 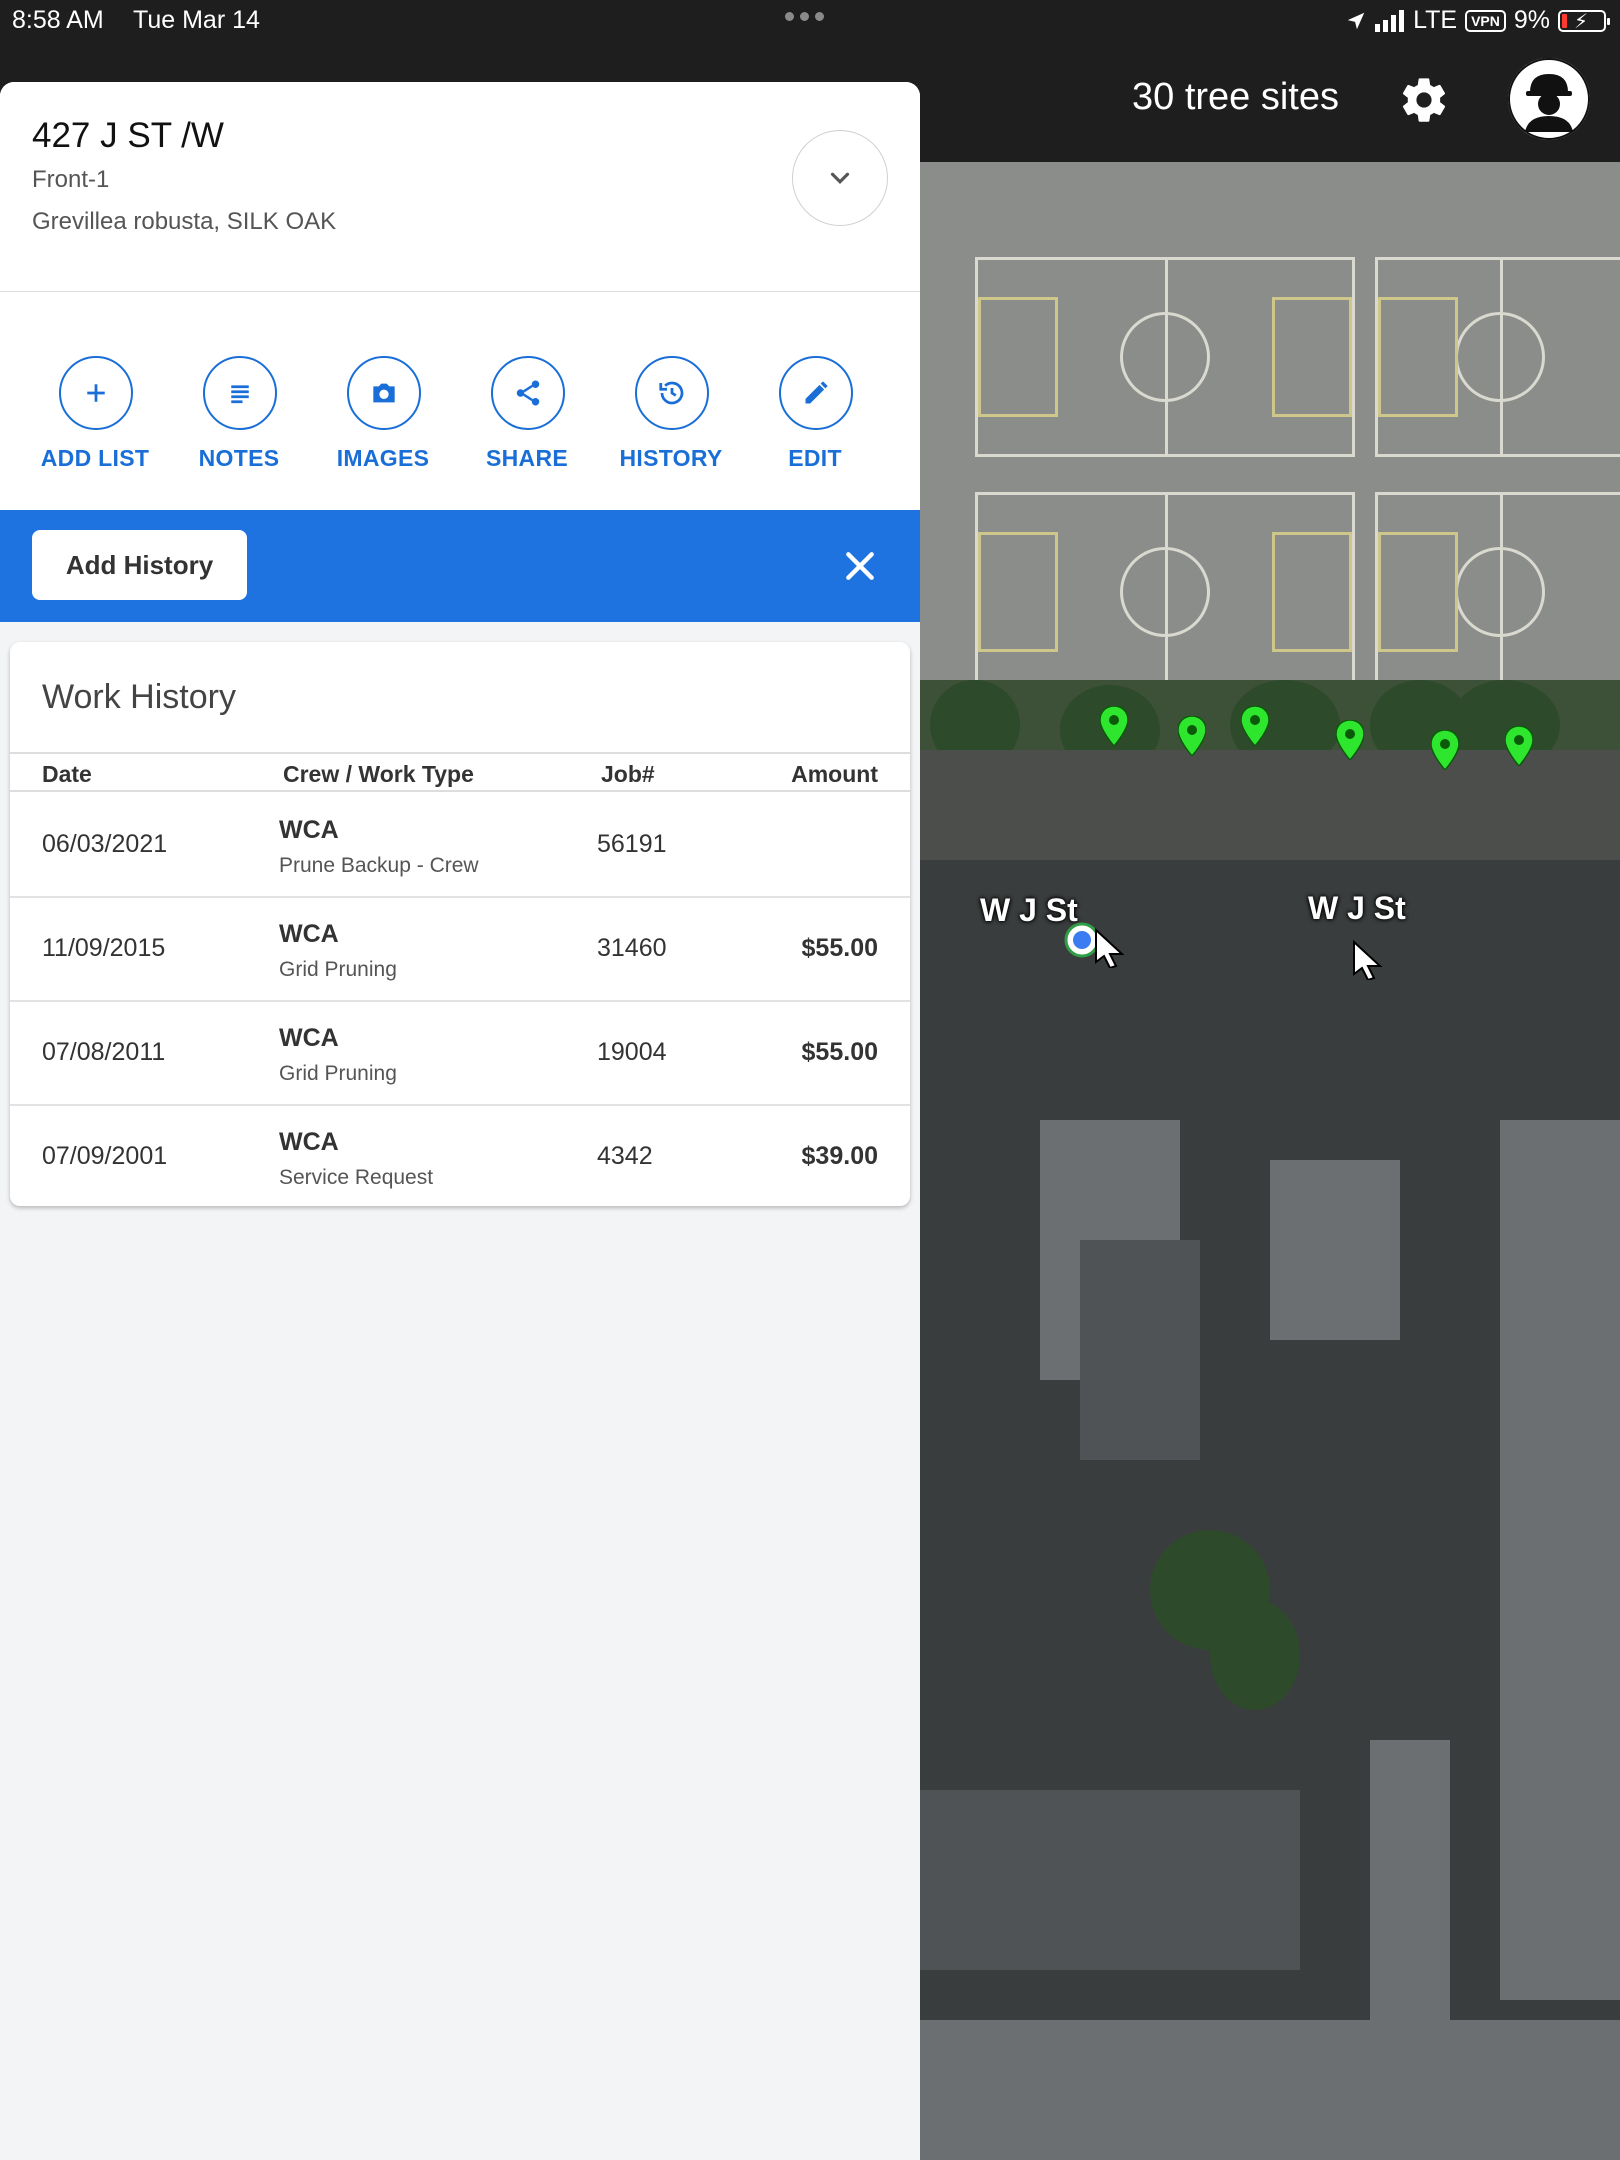 What do you see at coordinates (1584, 21) in the screenshot?
I see `battery-icon: ⚡` at bounding box center [1584, 21].